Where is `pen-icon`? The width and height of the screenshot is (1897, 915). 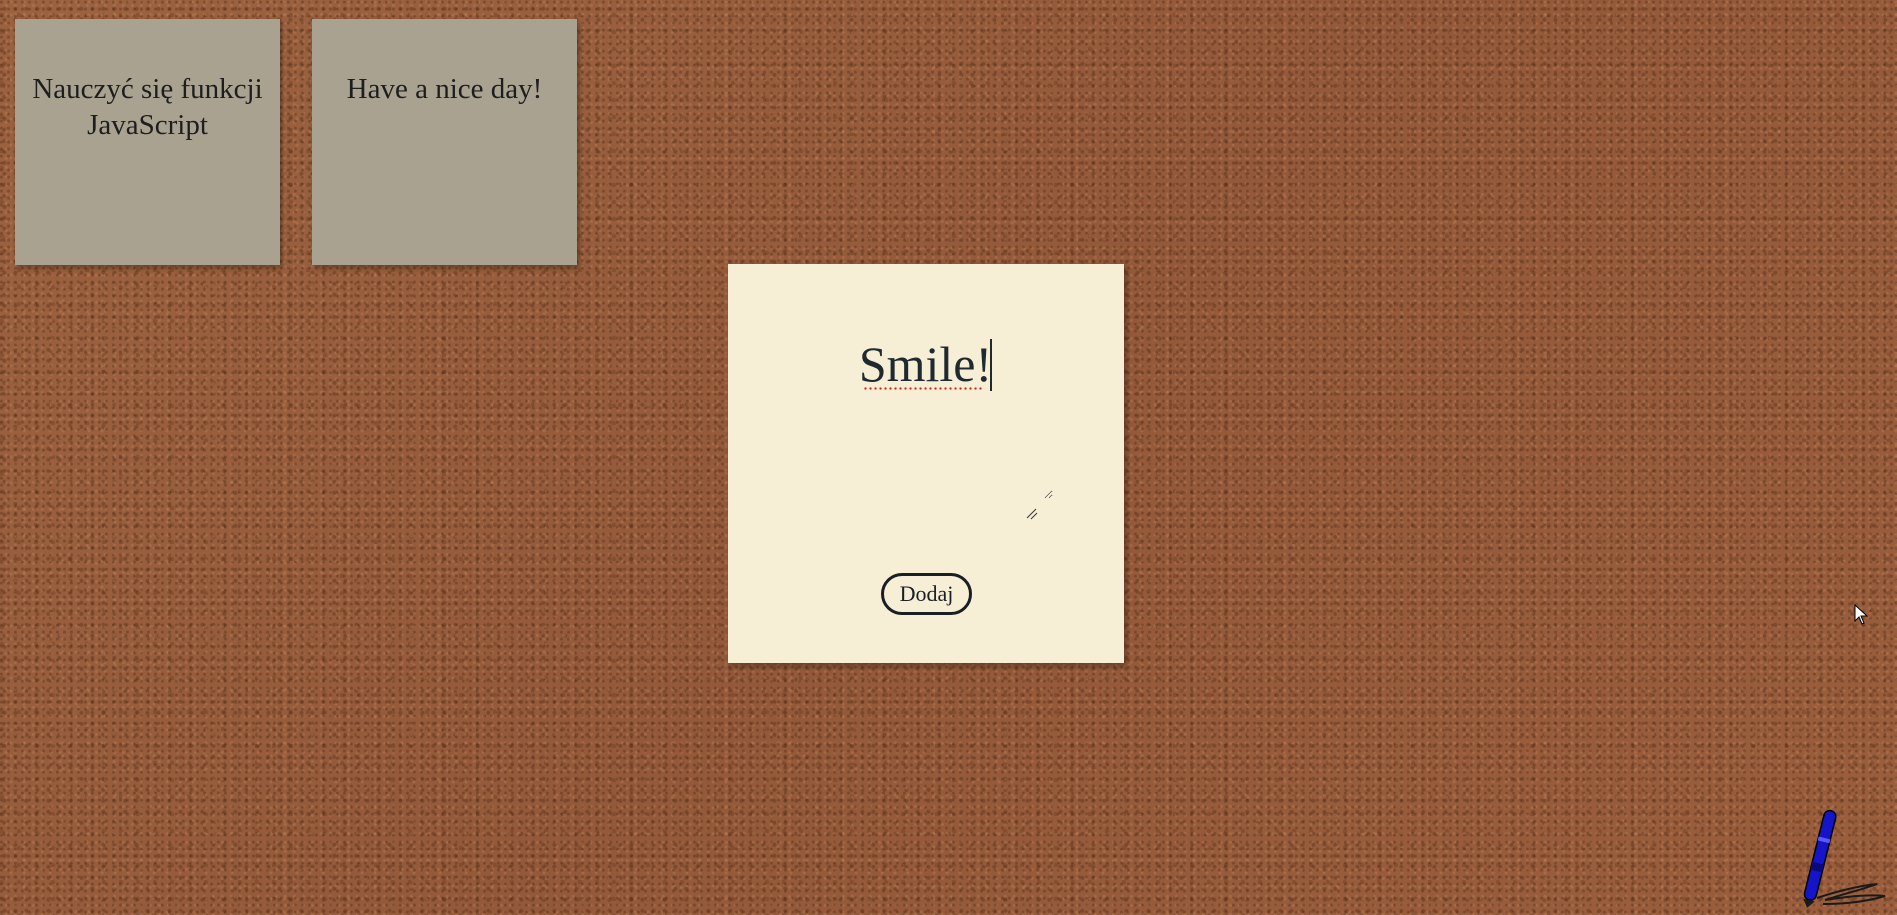
pen-icon is located at coordinates (1845, 855).